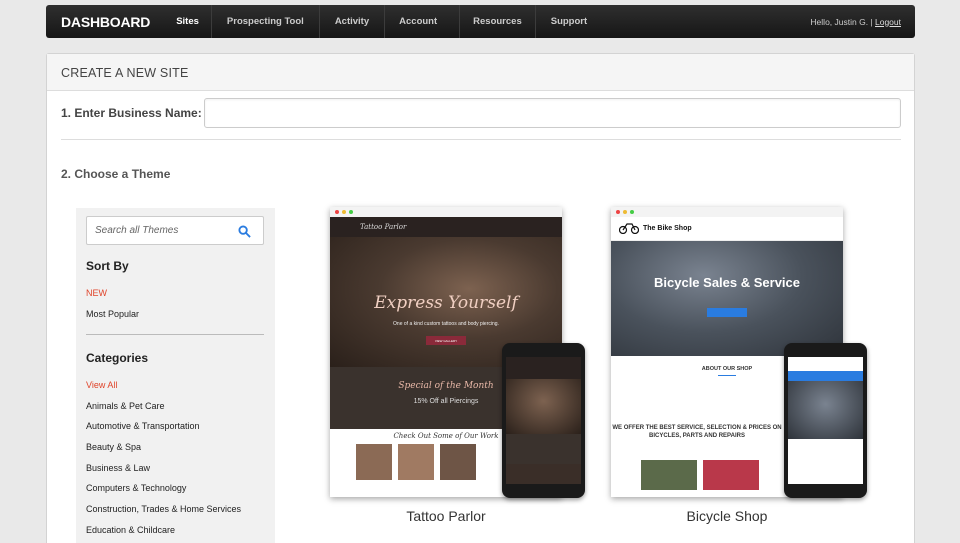 Image resolution: width=960 pixels, height=543 pixels. I want to click on sort-by-heading: Sort By, so click(107, 266).